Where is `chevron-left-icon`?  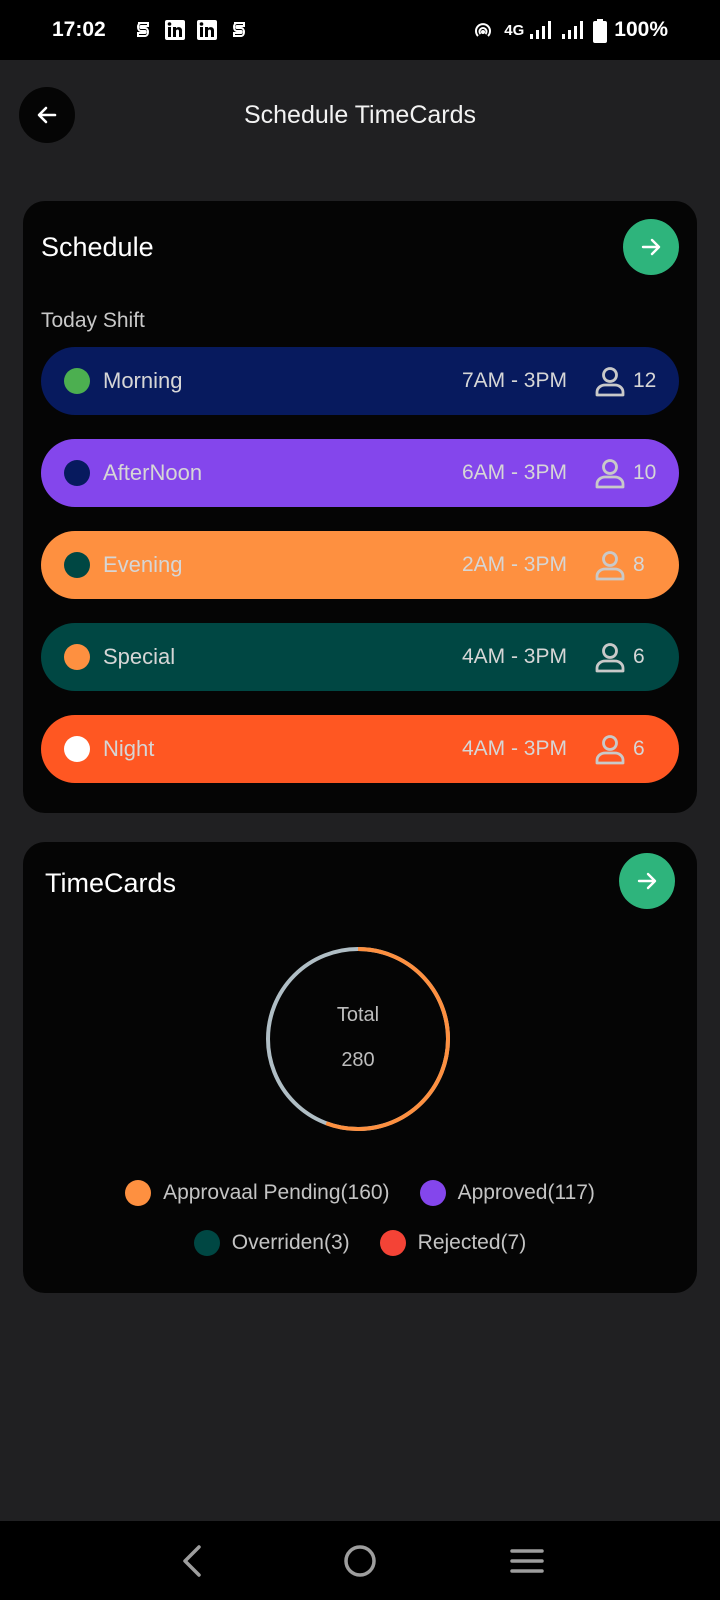
chevron-left-icon is located at coordinates (192, 1560).